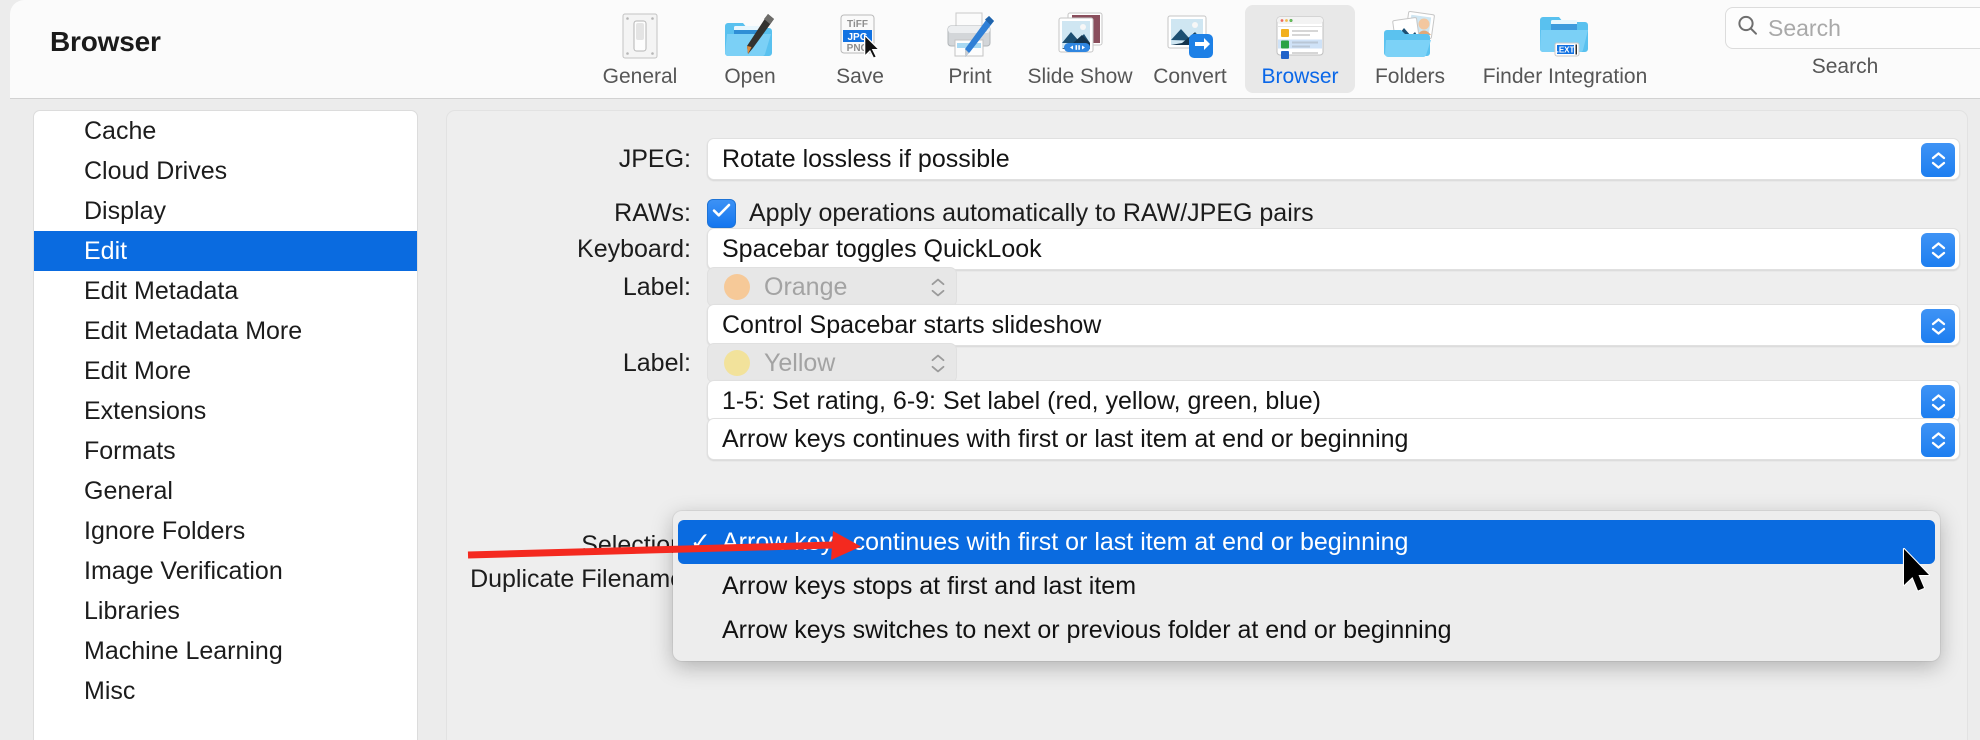 The height and width of the screenshot is (740, 1980). What do you see at coordinates (1333, 159) in the screenshot?
I see `jpeg-select: Rotate lossless if possible` at bounding box center [1333, 159].